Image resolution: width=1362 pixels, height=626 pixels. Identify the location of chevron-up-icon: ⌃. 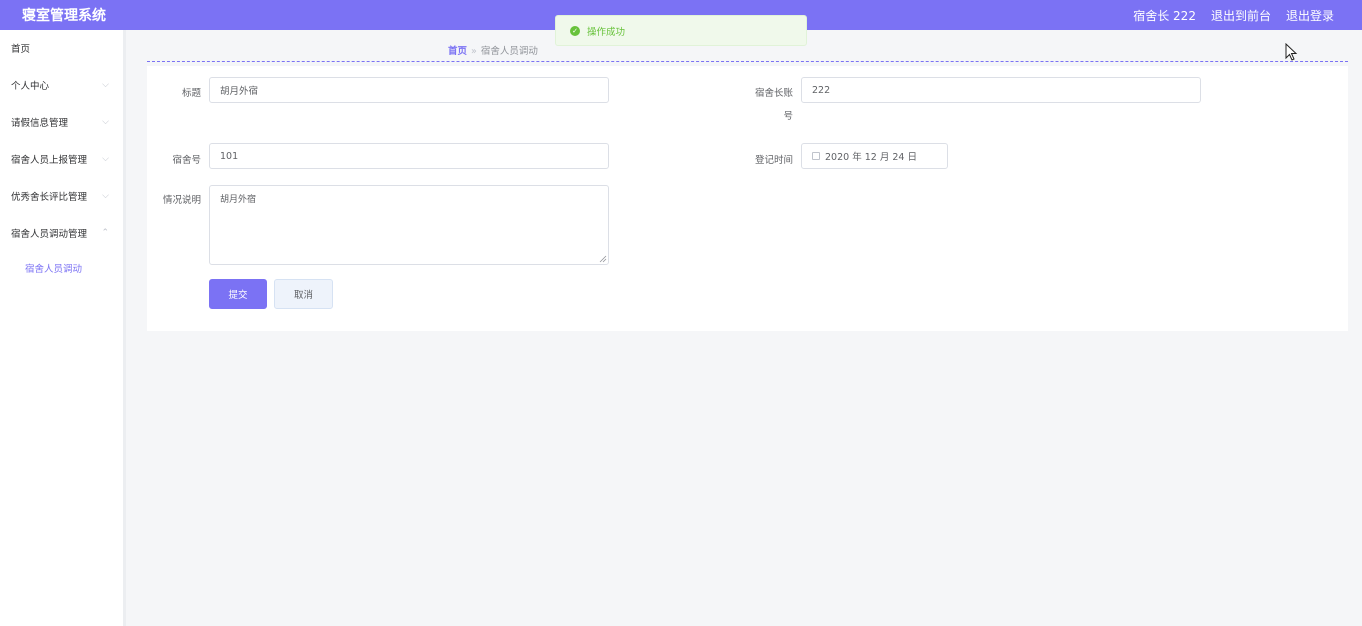
(105, 232).